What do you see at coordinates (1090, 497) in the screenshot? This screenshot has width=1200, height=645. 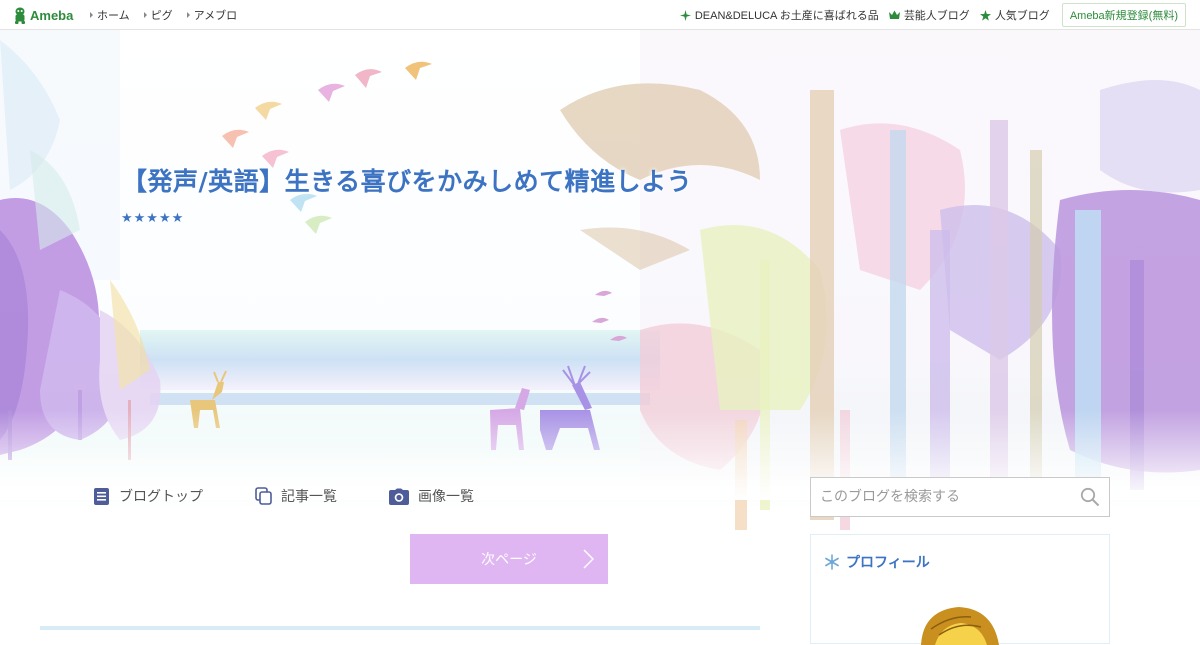 I see `search-icon` at bounding box center [1090, 497].